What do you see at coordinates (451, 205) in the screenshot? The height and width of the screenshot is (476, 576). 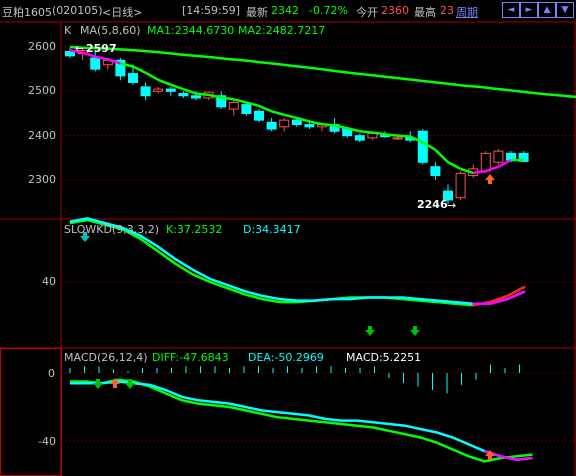 I see `low-pointer-icon: →` at bounding box center [451, 205].